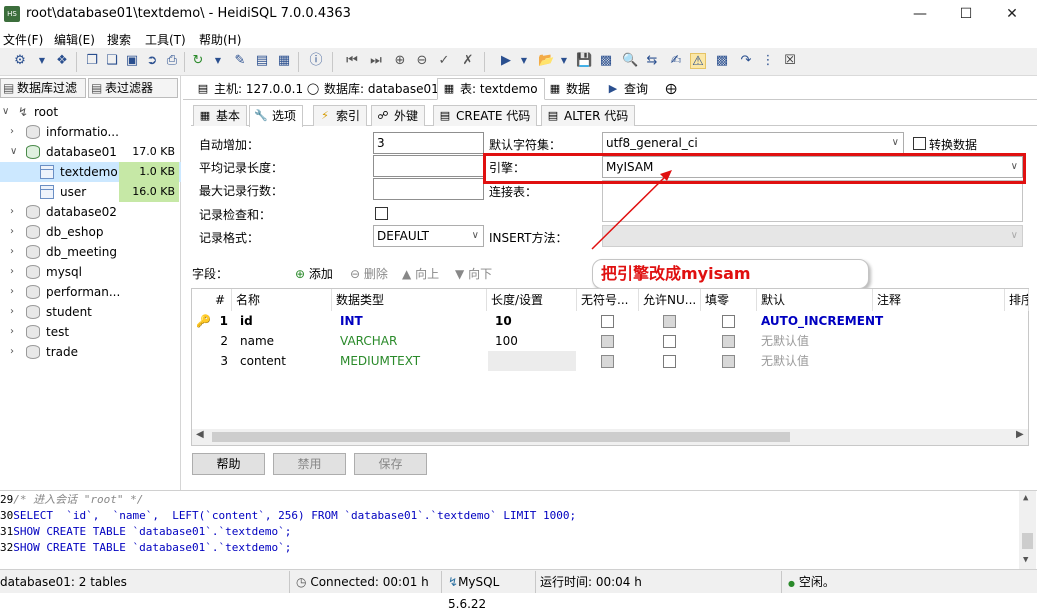  What do you see at coordinates (746, 61) in the screenshot?
I see `wrap-icon: ↷` at bounding box center [746, 61].